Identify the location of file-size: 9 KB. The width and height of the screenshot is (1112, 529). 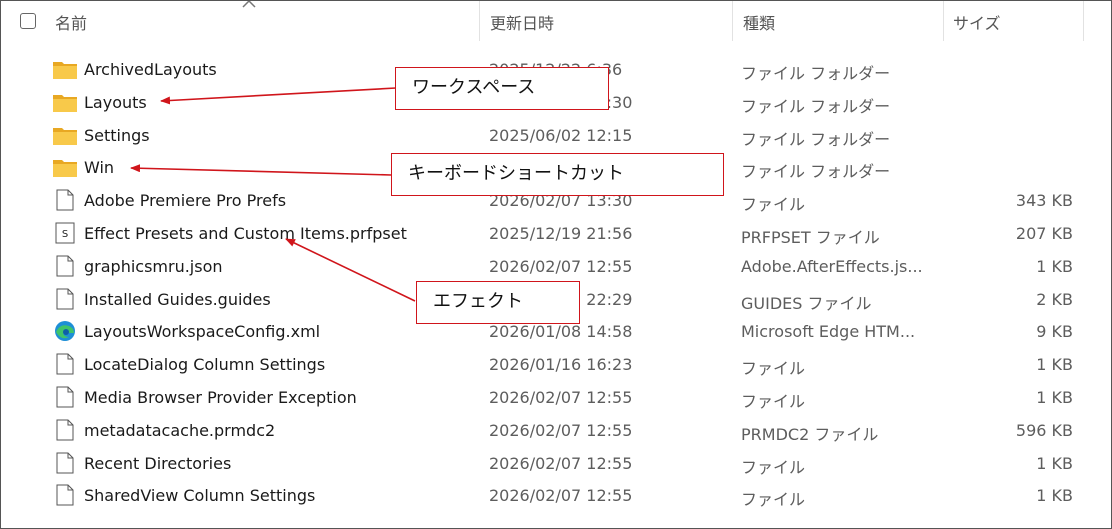
(1054, 332).